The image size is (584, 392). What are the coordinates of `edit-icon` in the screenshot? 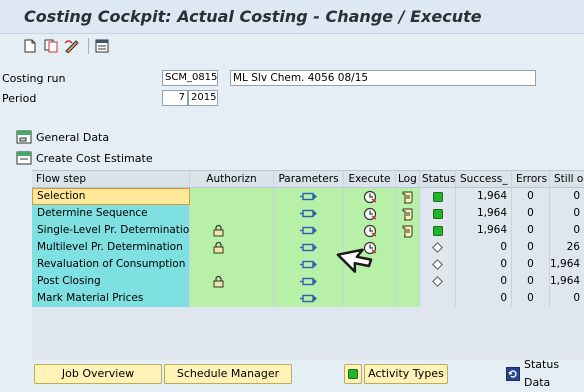 It's located at (72, 46).